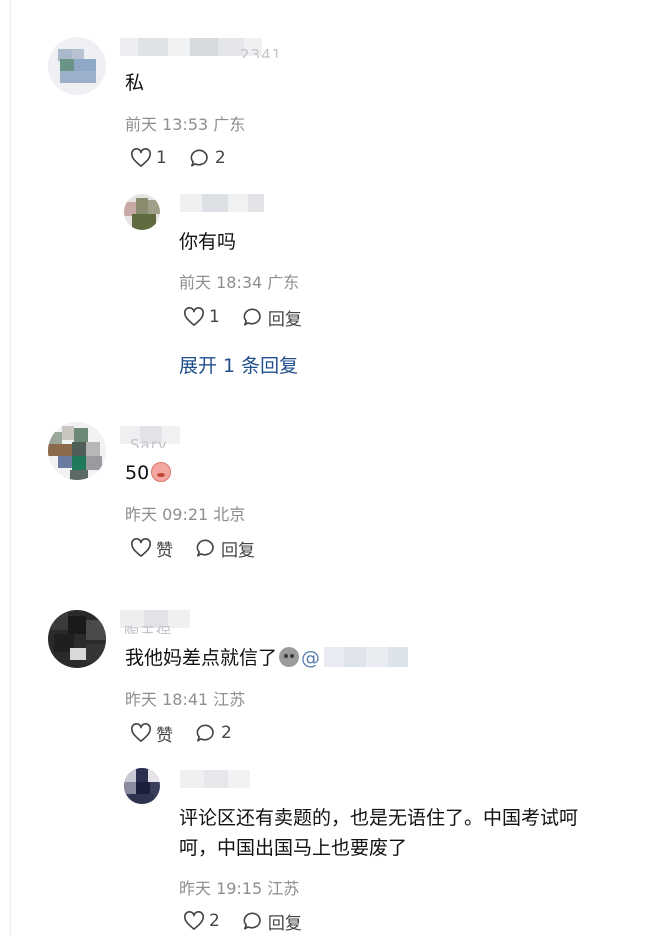 The height and width of the screenshot is (936, 649). What do you see at coordinates (289, 657) in the screenshot?
I see `speechless-emoji-icon` at bounding box center [289, 657].